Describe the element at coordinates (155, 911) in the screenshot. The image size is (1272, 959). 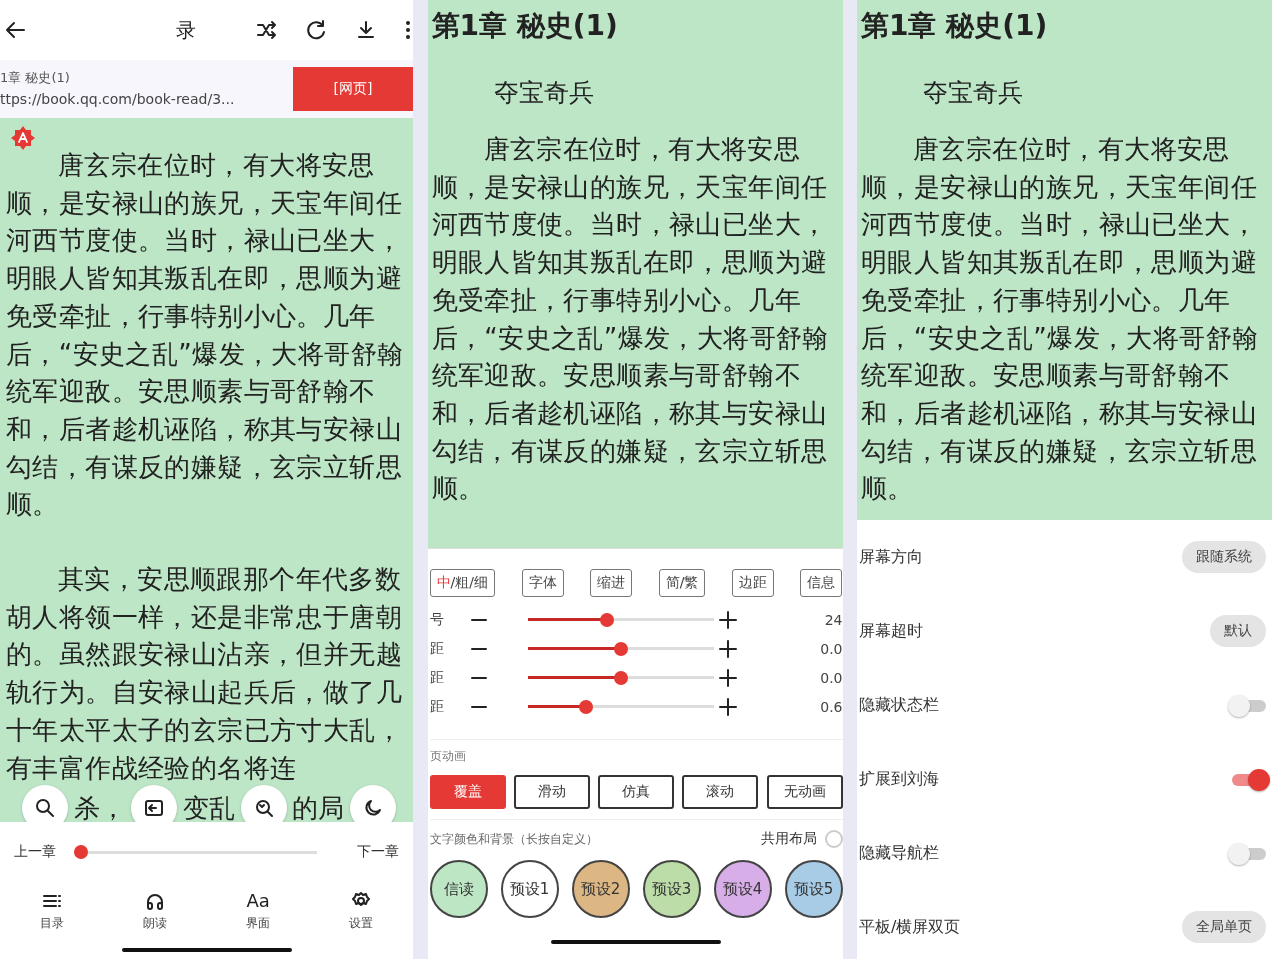
I see `nav-tab: 朗读` at that location.